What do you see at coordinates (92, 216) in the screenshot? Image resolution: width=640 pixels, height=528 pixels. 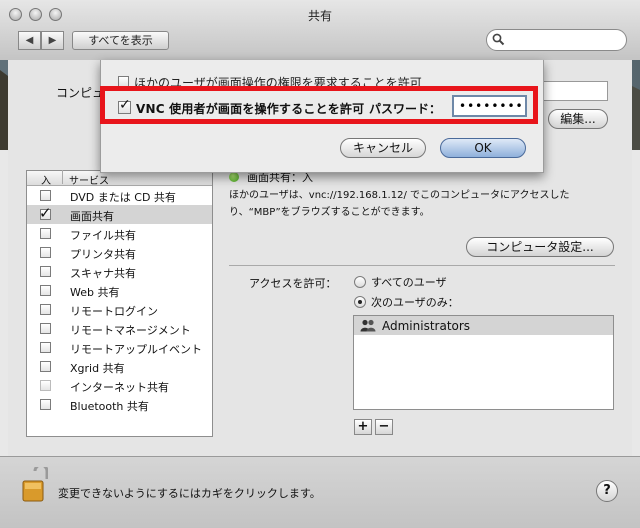 I see `service-label: 画面共有` at bounding box center [92, 216].